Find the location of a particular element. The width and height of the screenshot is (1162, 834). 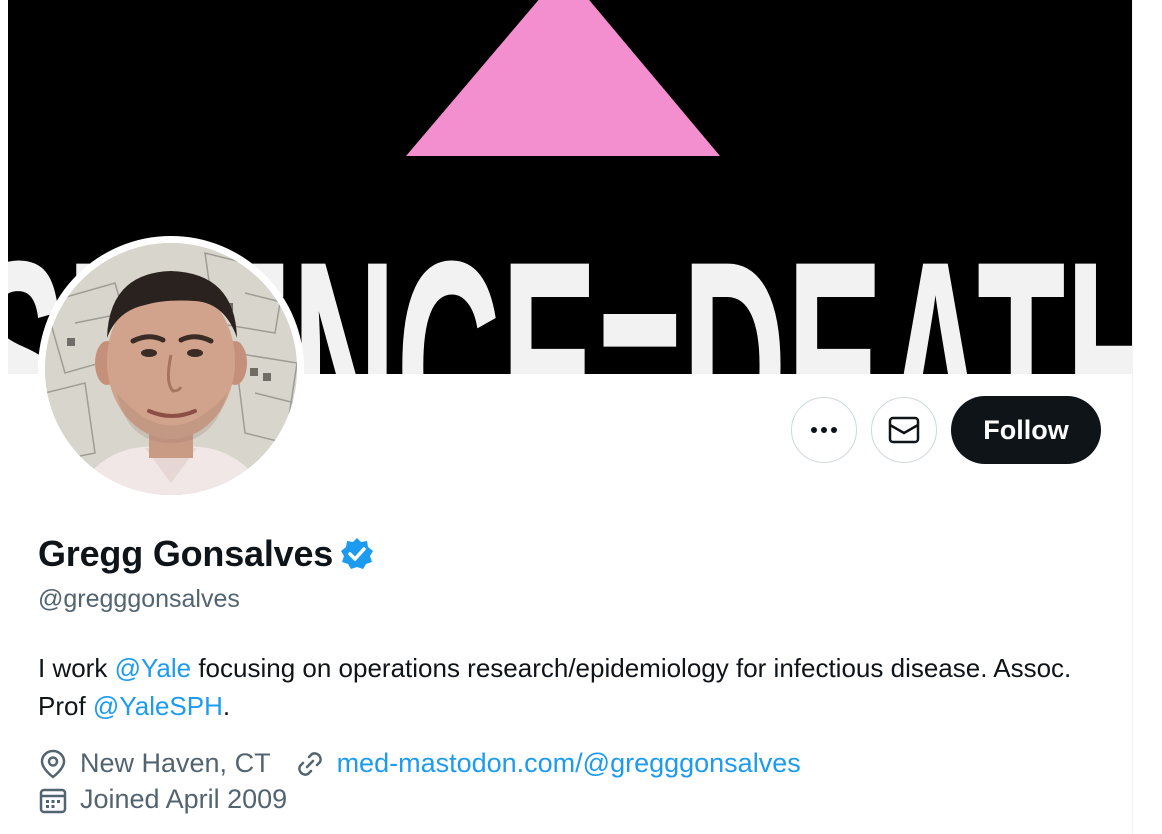

meta-row-joined: Joined April 2009 is located at coordinates (162, 799).